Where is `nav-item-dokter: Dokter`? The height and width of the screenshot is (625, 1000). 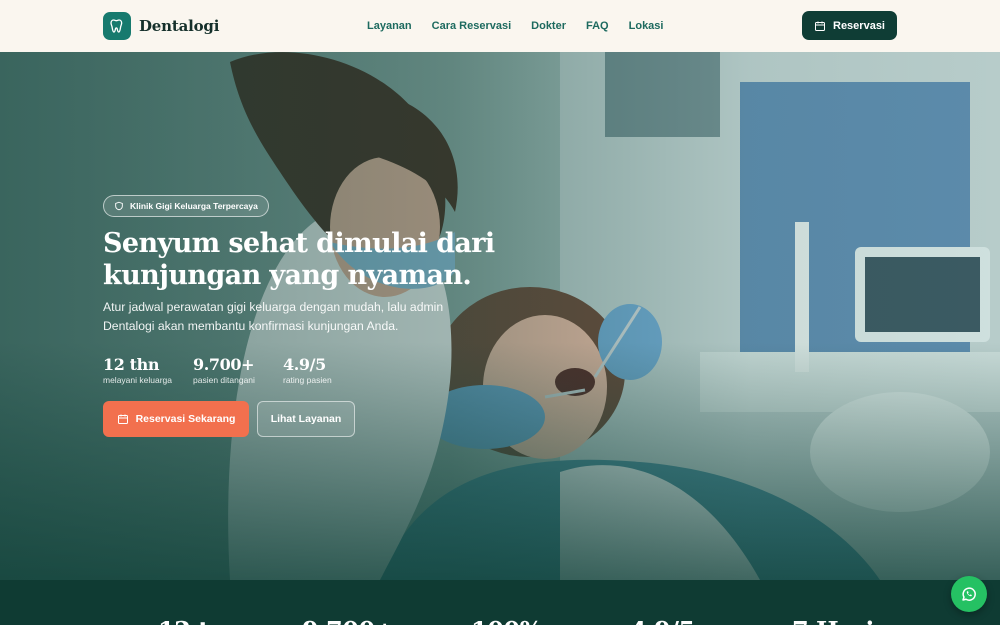 nav-item-dokter: Dokter is located at coordinates (548, 26).